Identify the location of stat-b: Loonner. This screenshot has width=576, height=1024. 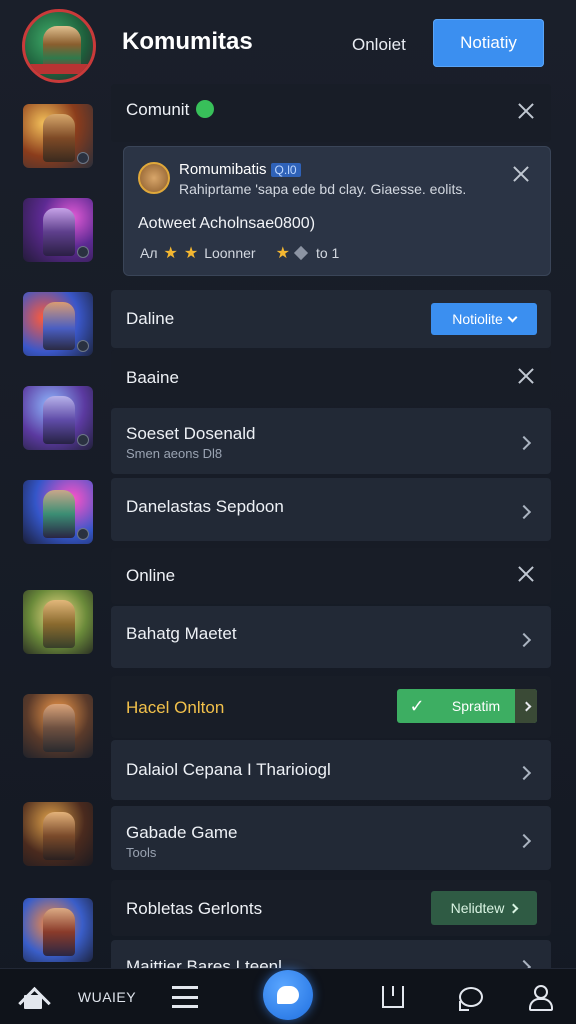
(230, 253).